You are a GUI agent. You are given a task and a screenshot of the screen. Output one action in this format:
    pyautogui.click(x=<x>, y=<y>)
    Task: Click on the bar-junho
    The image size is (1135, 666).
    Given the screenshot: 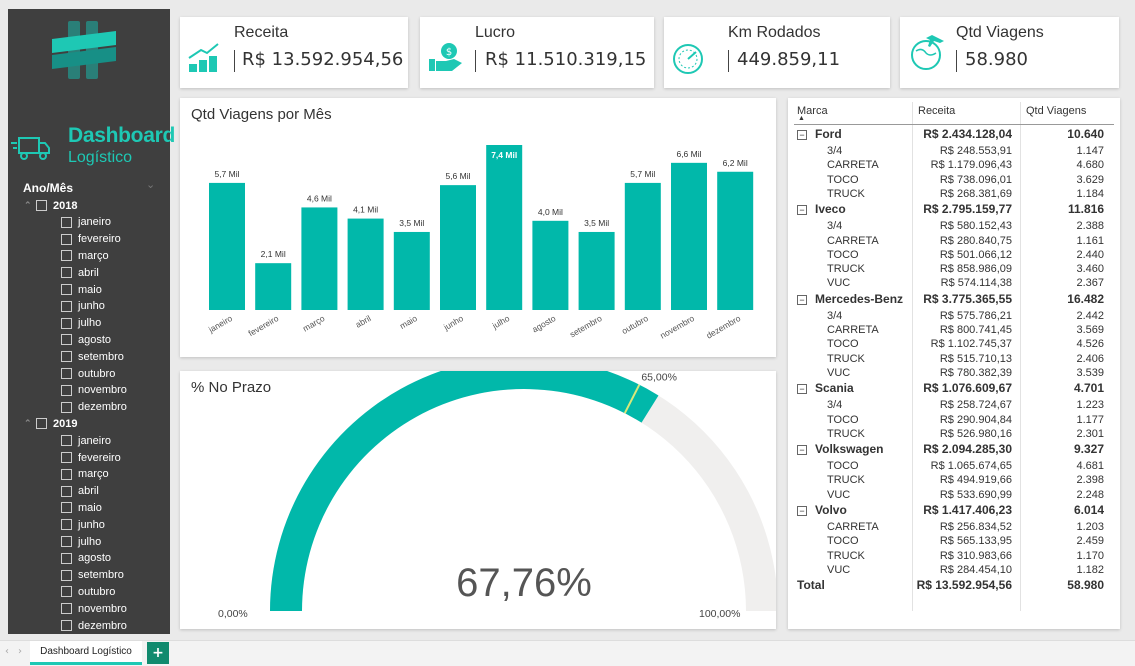 What is the action you would take?
    pyautogui.click(x=458, y=247)
    